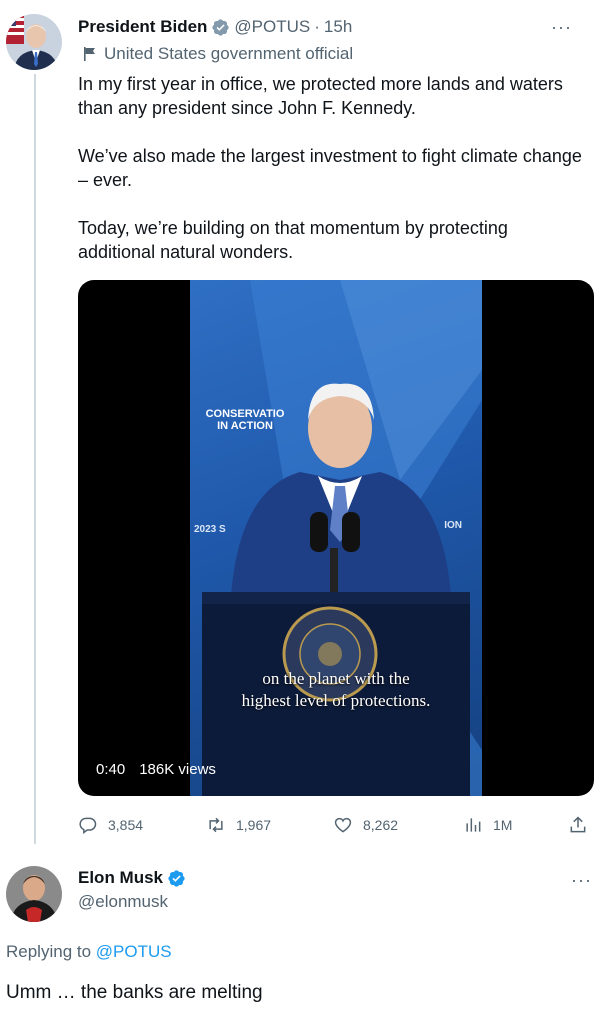 This screenshot has width=610, height=1024. What do you see at coordinates (49, 951) in the screenshot?
I see `replying-prefix: Replying to` at bounding box center [49, 951].